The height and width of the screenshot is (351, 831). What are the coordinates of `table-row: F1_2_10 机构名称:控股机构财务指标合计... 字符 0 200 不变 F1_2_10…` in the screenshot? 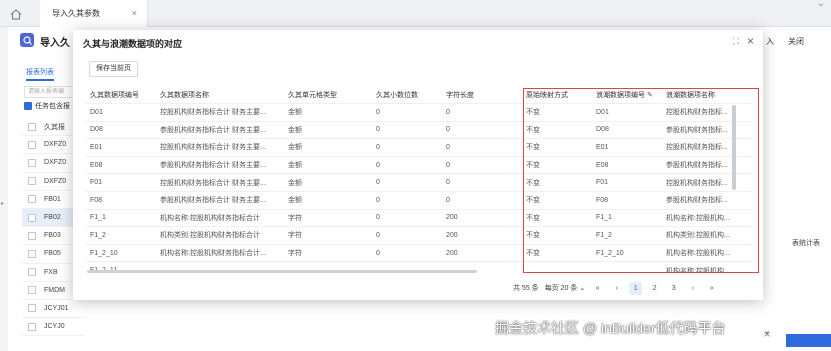 It's located at (418, 254).